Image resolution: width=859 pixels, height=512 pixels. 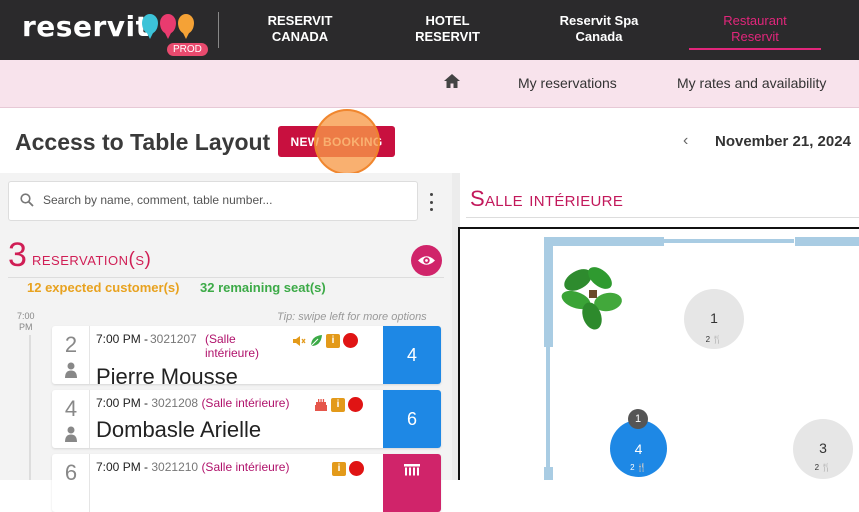 I want to click on leaf-icon, so click(x=316, y=340).